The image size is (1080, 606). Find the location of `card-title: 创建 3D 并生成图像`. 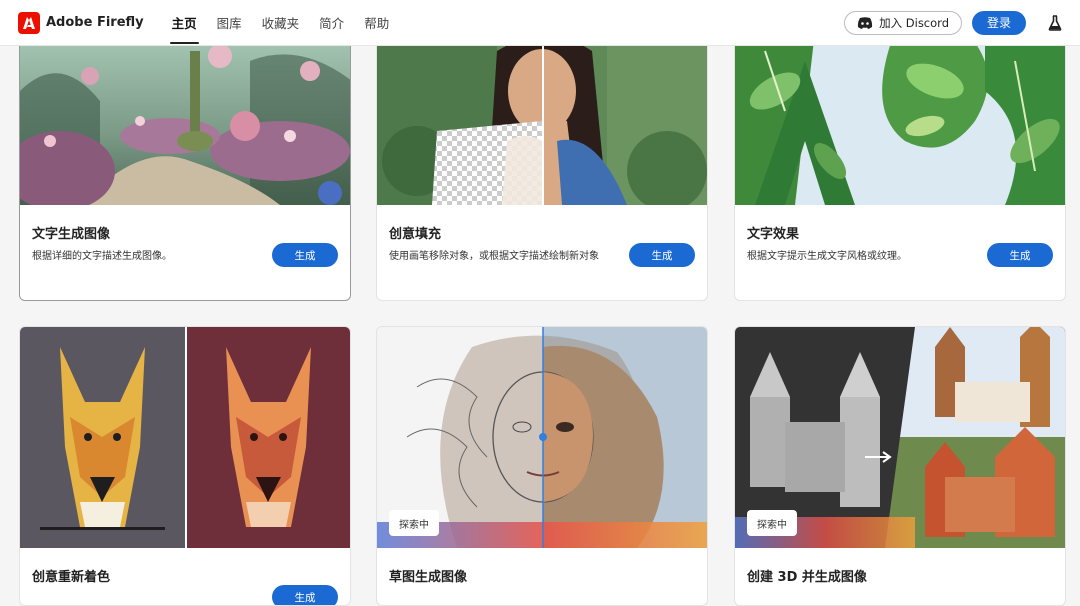

card-title: 创建 3D 并生成图像 is located at coordinates (807, 577).